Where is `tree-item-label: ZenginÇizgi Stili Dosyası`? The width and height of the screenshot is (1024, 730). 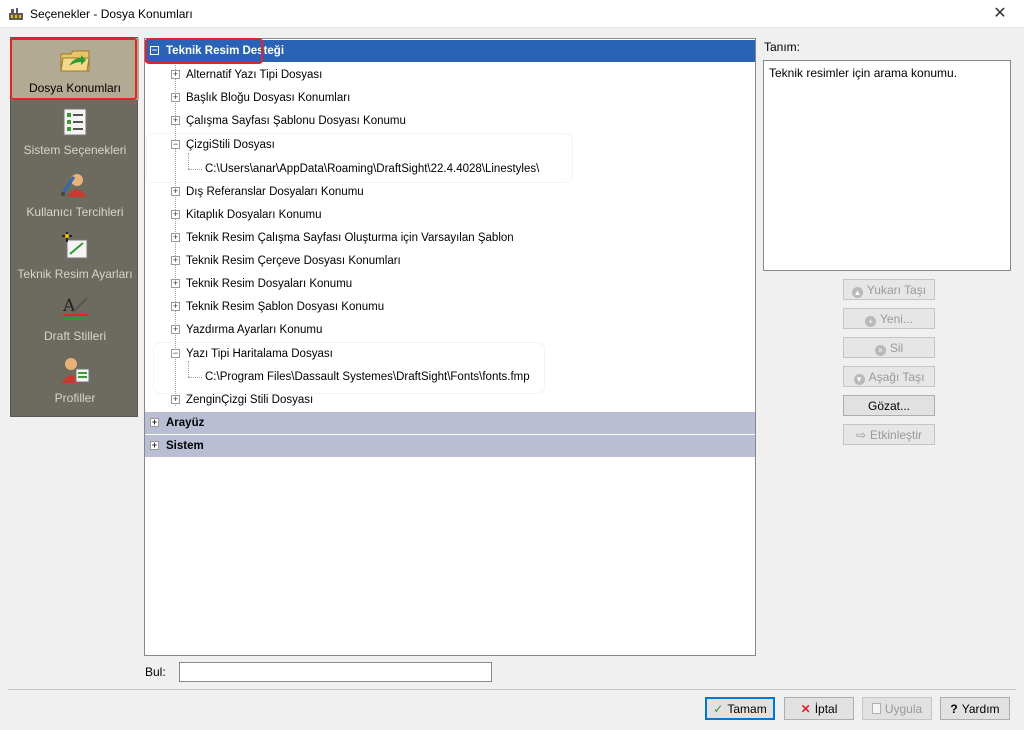
tree-item-label: ZenginÇizgi Stili Dosyası is located at coordinates (250, 400).